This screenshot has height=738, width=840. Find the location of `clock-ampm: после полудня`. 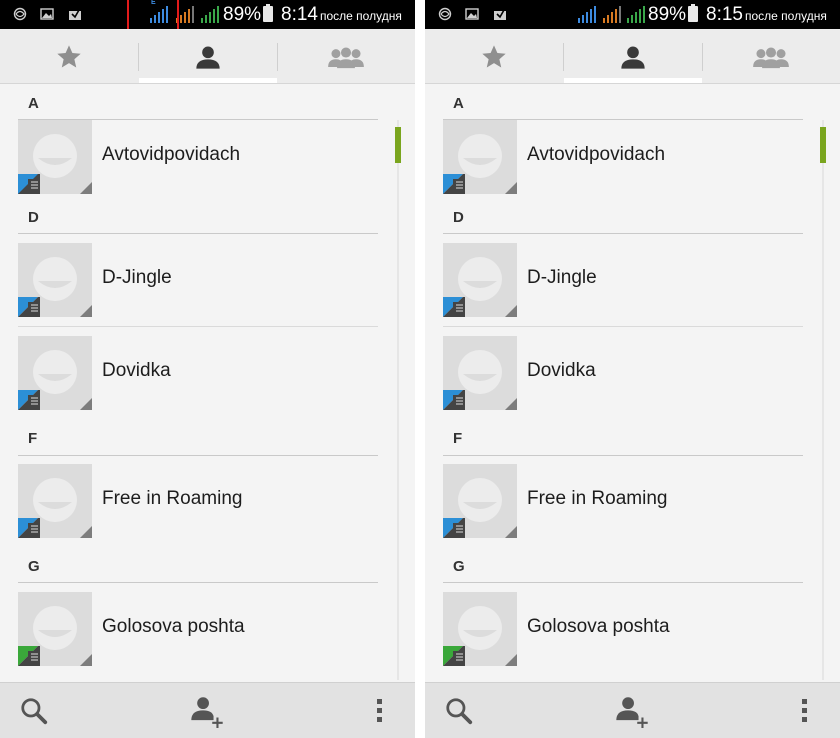

clock-ampm: после полудня is located at coordinates (786, 16).